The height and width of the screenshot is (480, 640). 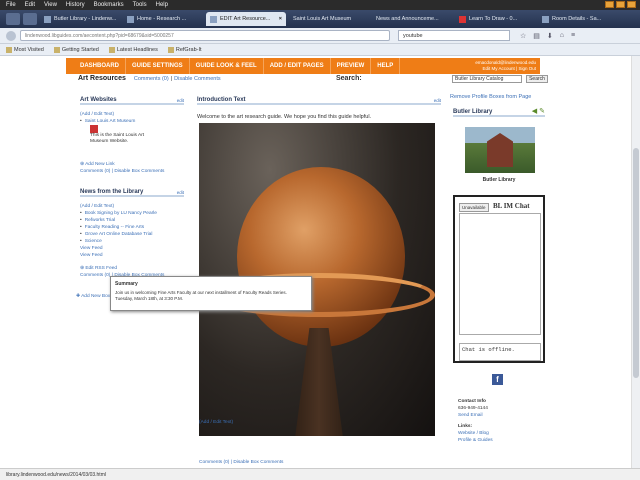 I want to click on edit-rss-feed-link: ⊕ Edit RSS Feed, so click(x=132, y=268).